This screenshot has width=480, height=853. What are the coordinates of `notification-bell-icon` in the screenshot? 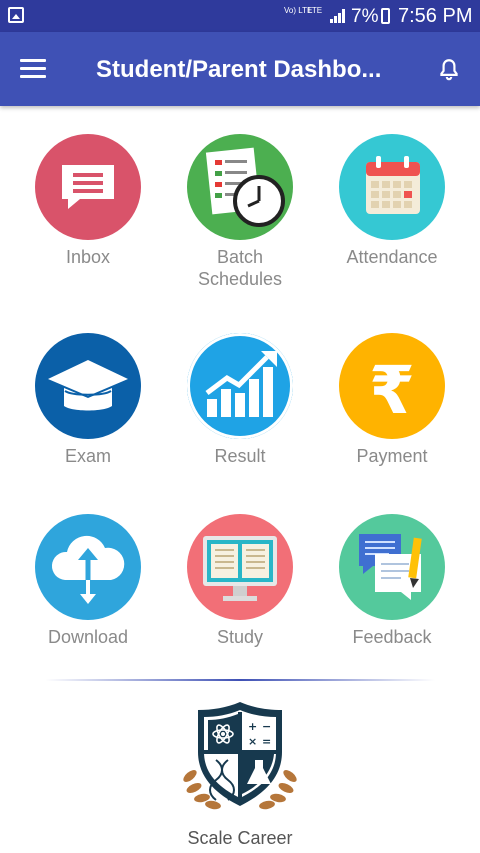 It's located at (449, 70).